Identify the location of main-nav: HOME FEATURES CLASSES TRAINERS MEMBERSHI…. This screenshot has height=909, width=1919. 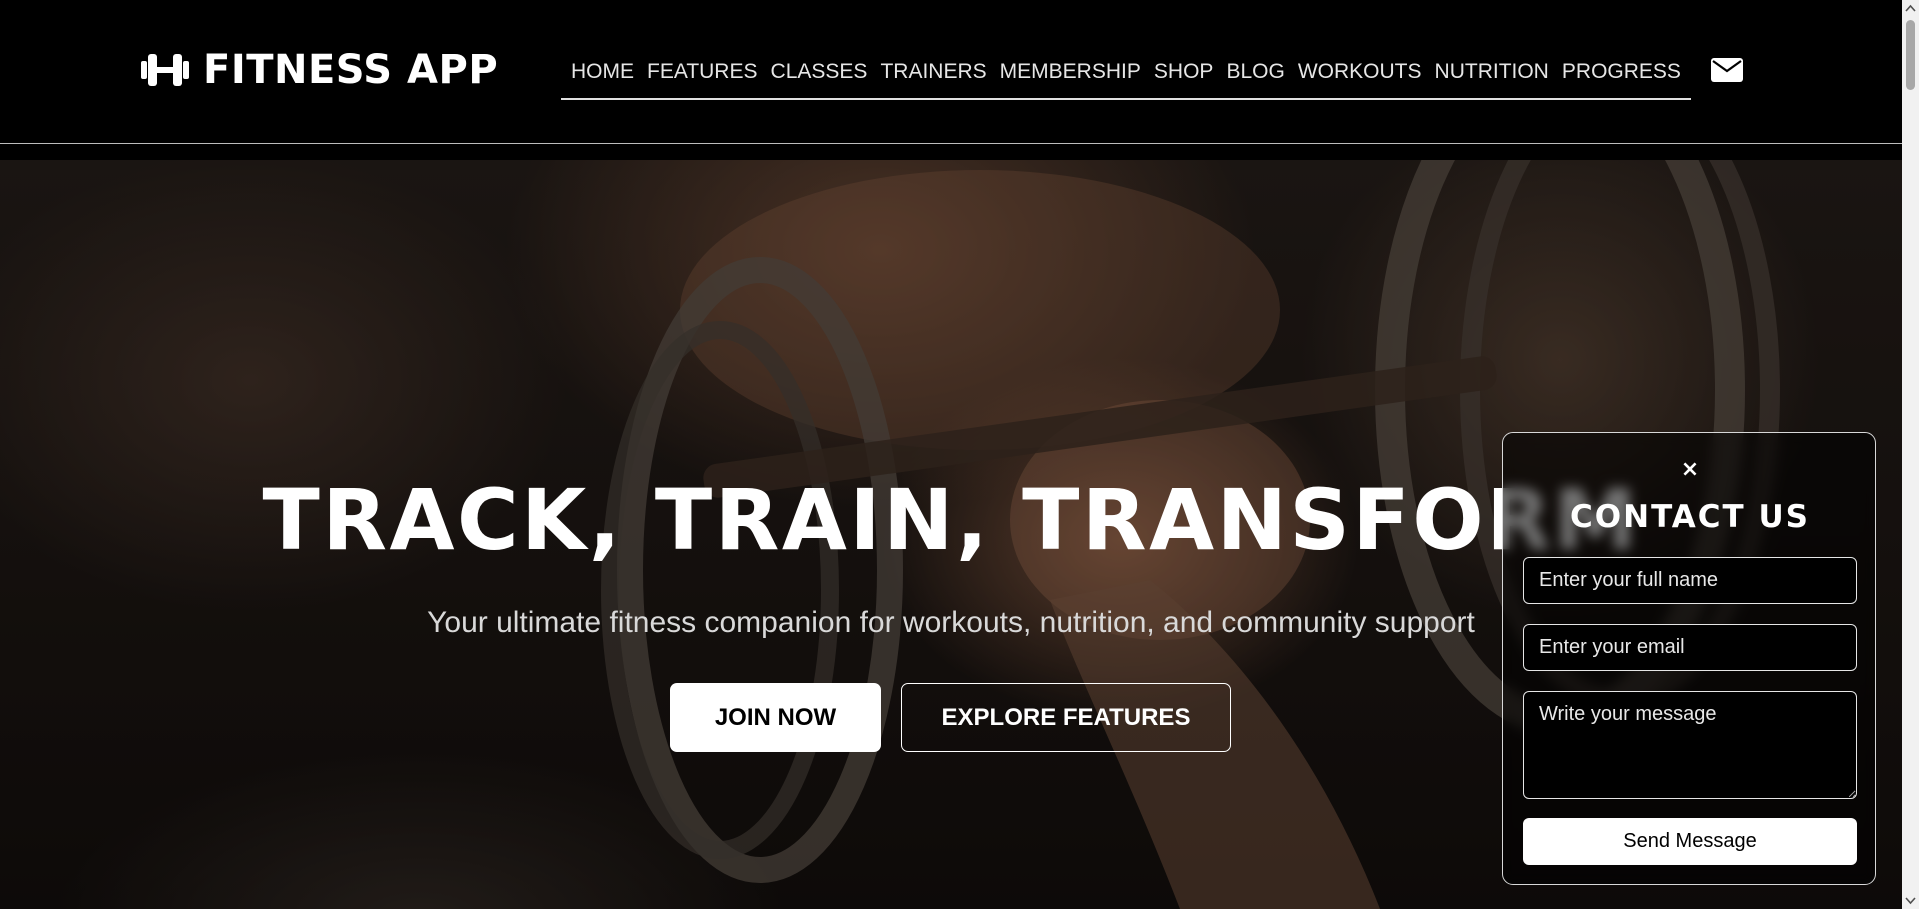
(1126, 75).